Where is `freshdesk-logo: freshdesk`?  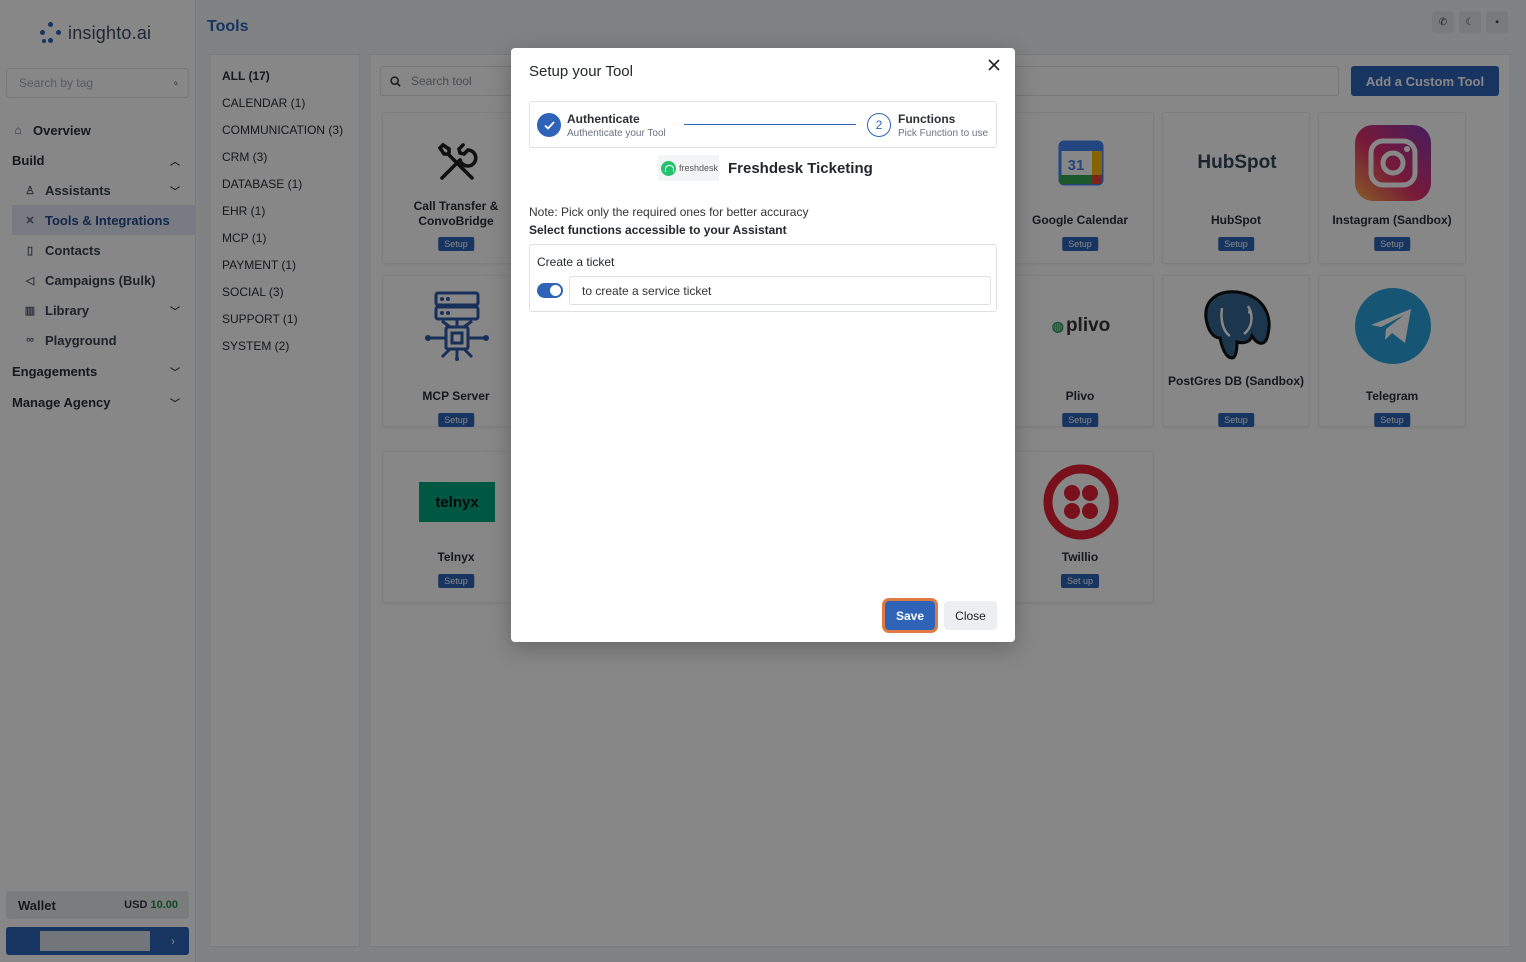
freshdesk-logo: freshdesk is located at coordinates (688, 168).